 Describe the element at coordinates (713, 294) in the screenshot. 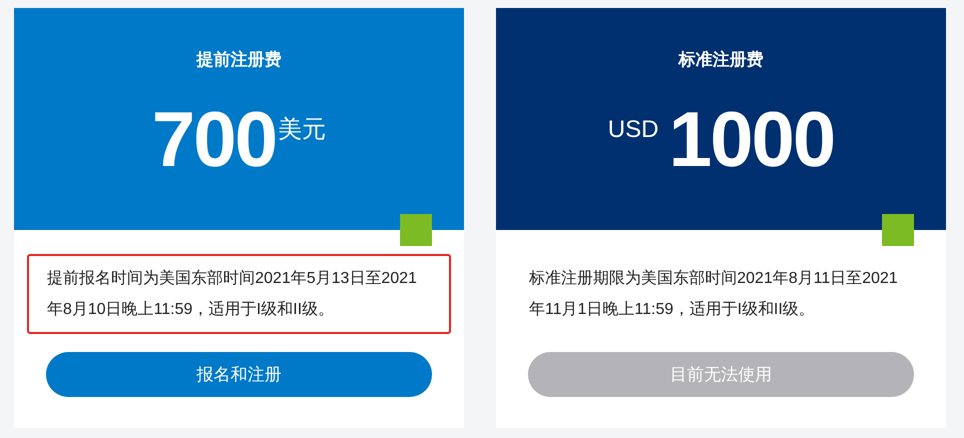

I see `price-description: 标准注册期限为美国东部时间2021年8月11日至2021年11月1日晚上11:59，适用于I级和II级。` at that location.